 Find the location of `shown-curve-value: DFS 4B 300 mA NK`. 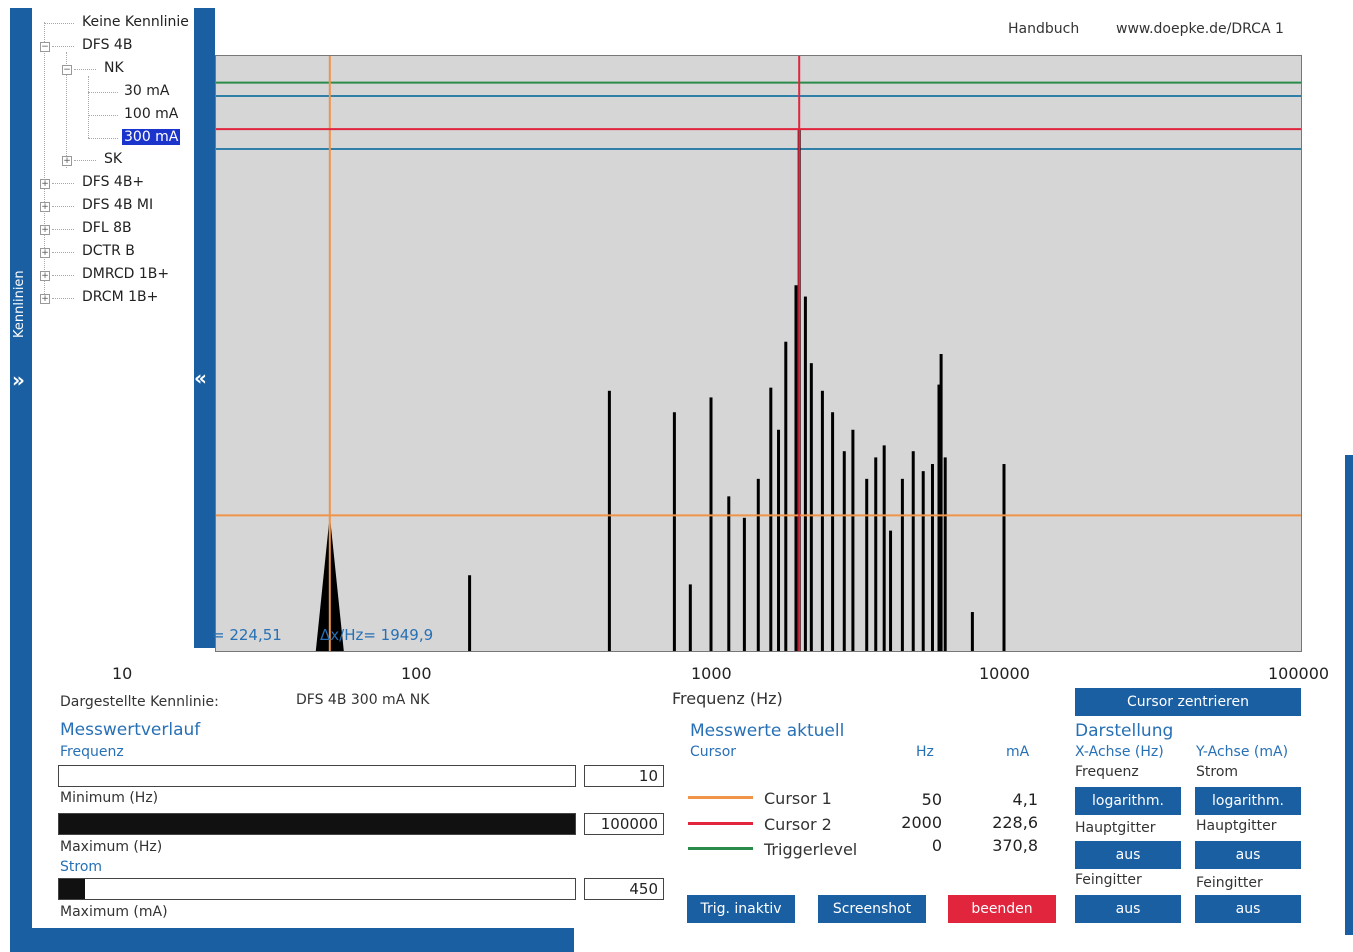

shown-curve-value: DFS 4B 300 mA NK is located at coordinates (363, 700).